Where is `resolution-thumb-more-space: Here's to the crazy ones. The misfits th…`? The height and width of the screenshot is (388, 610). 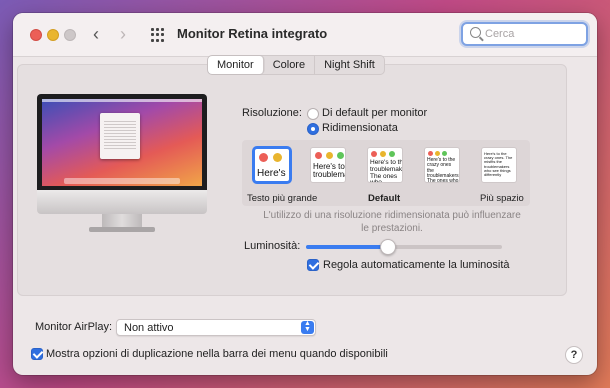 resolution-thumb-more-space: Here's to the crazy ones. The misfits th… is located at coordinates (499, 165).